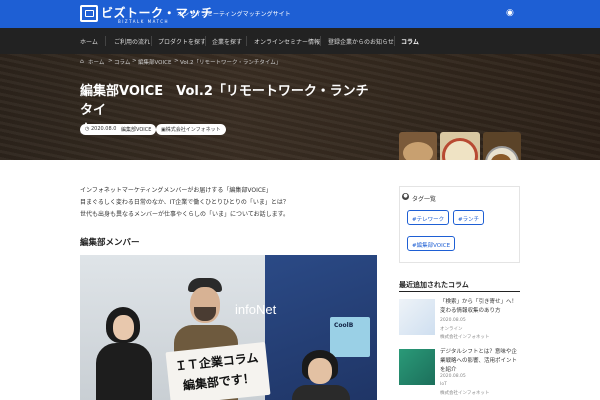 The width and height of the screenshot is (600, 400). What do you see at coordinates (405, 196) in the screenshot?
I see `tag-icon: ●` at bounding box center [405, 196].